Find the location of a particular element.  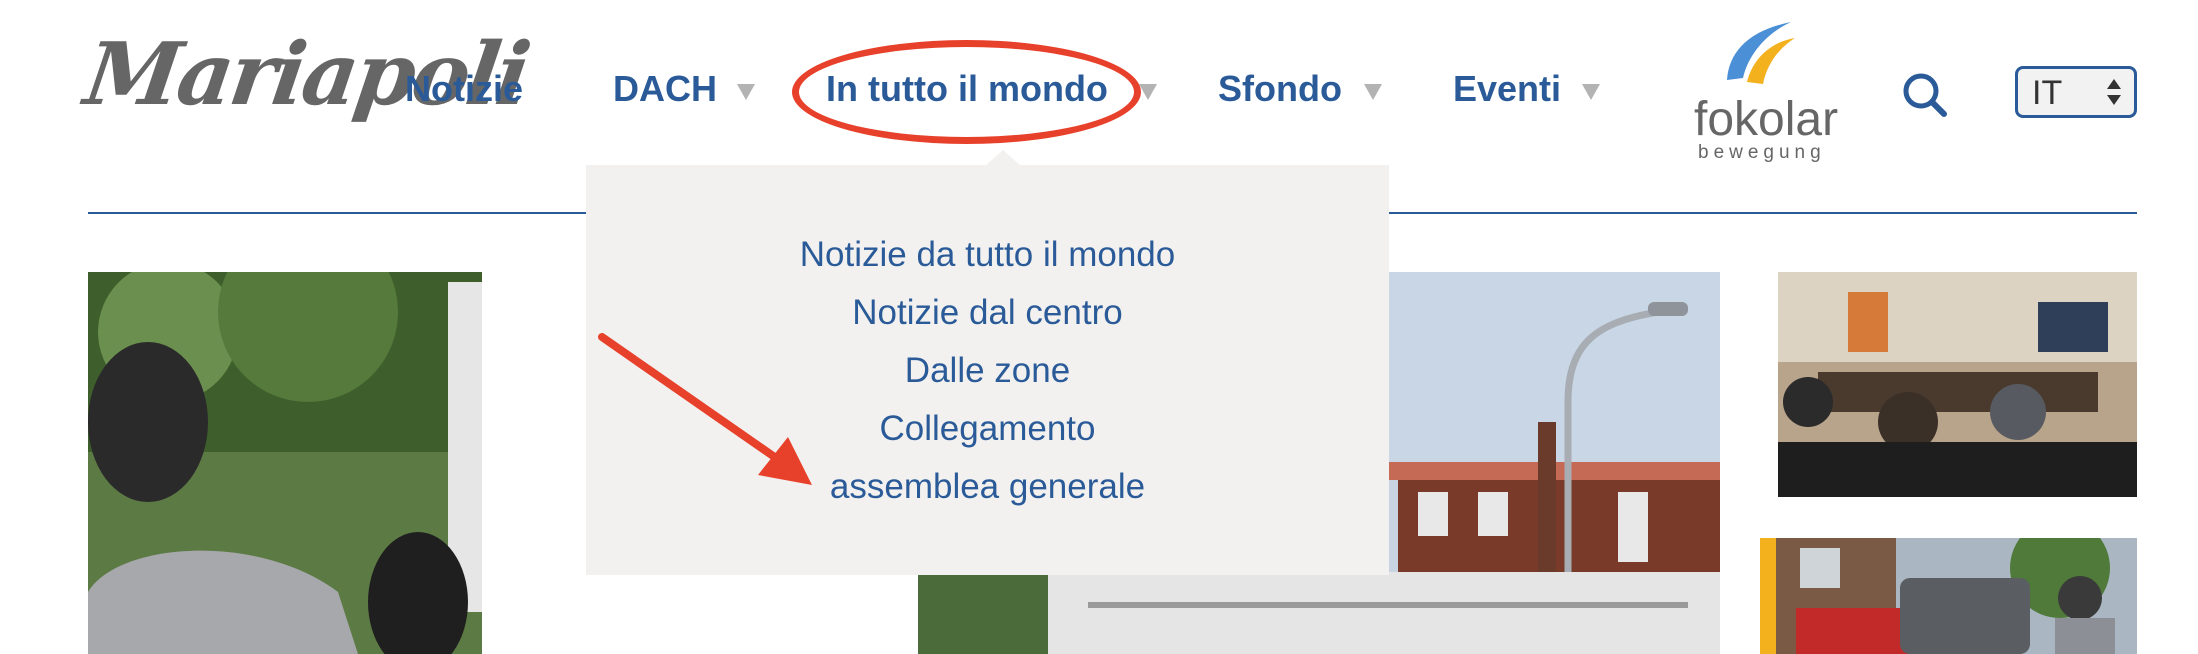

annotation-arrow-icon is located at coordinates (705, 409).